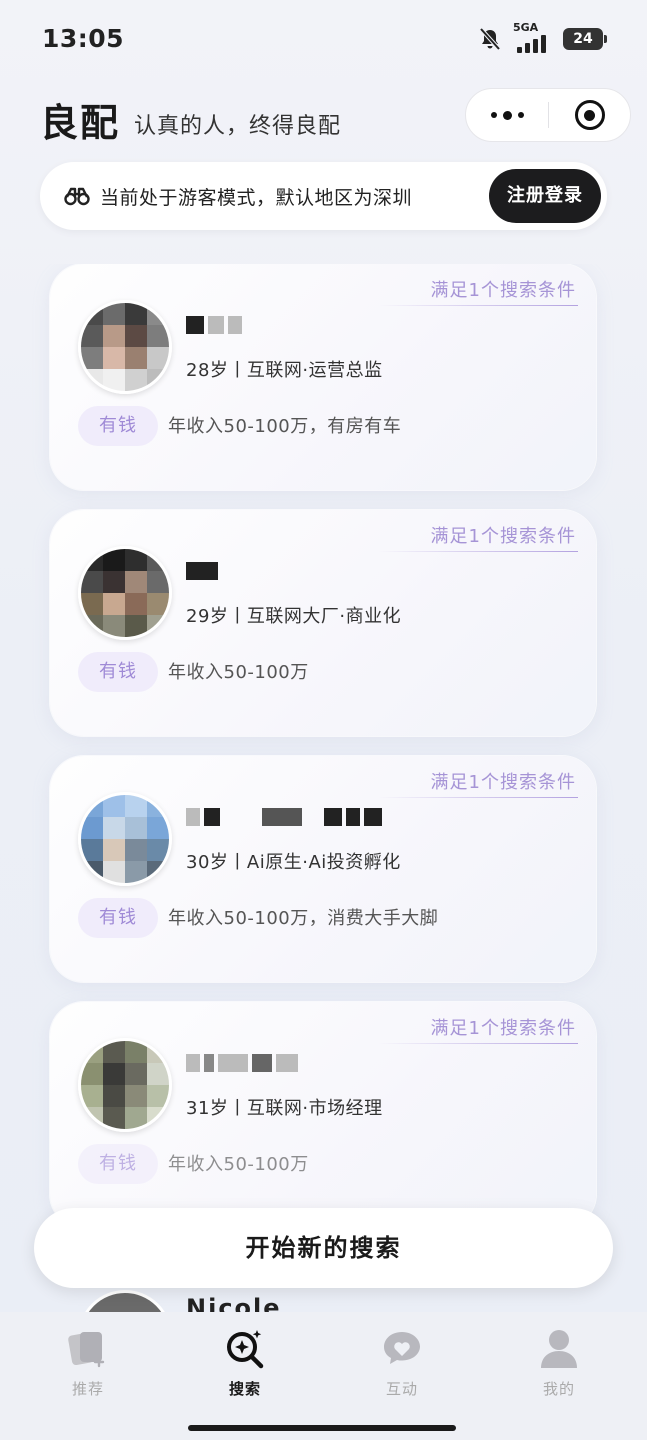  I want to click on home-indicator, so click(322, 1428).